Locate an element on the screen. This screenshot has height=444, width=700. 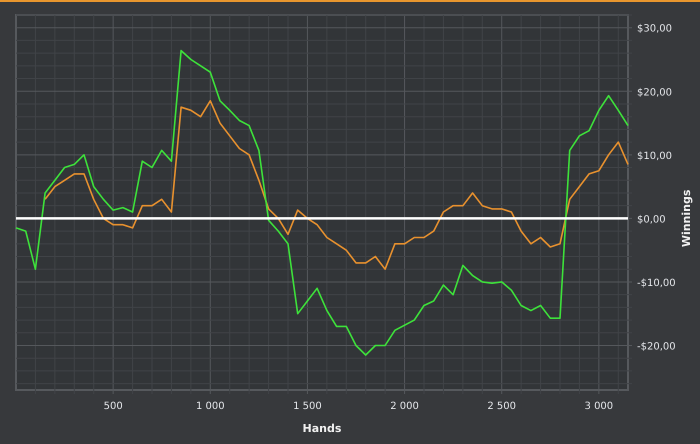
x-tick-label: 500 is located at coordinates (113, 406).